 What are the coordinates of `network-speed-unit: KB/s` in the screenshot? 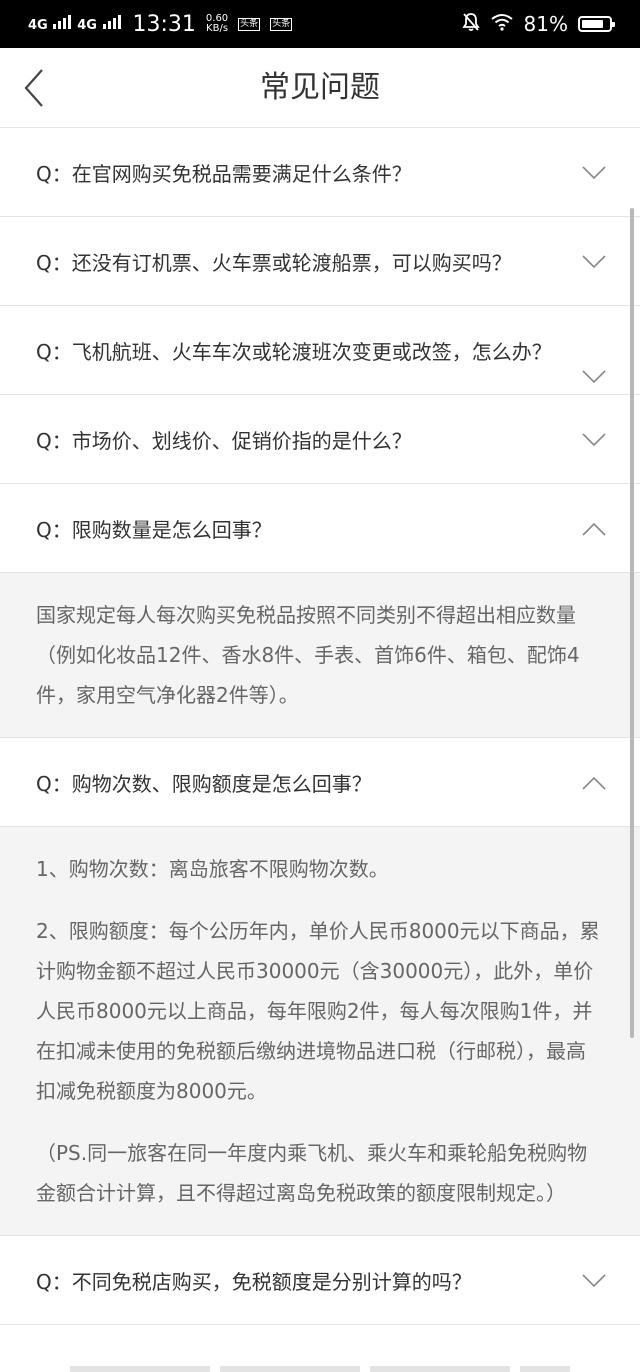 It's located at (217, 28).